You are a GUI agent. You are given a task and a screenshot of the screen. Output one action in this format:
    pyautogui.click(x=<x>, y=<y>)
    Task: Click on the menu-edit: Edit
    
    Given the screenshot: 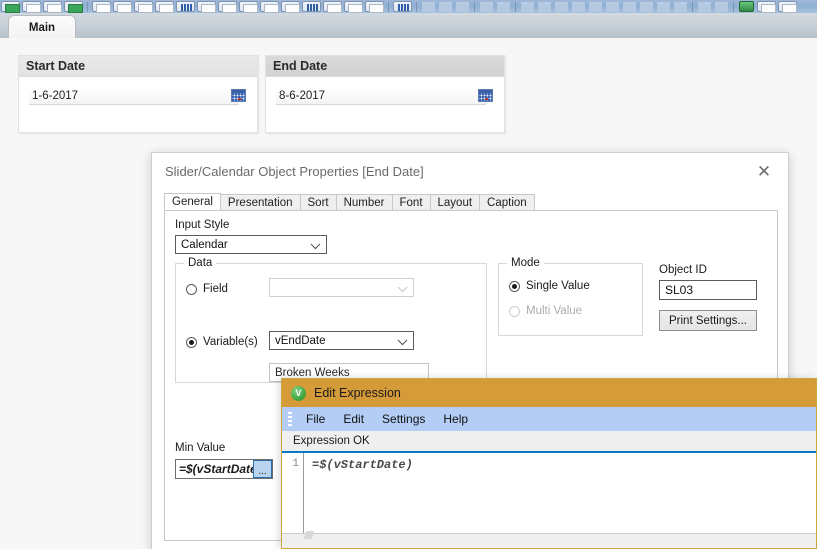 What is the action you would take?
    pyautogui.click(x=353, y=419)
    